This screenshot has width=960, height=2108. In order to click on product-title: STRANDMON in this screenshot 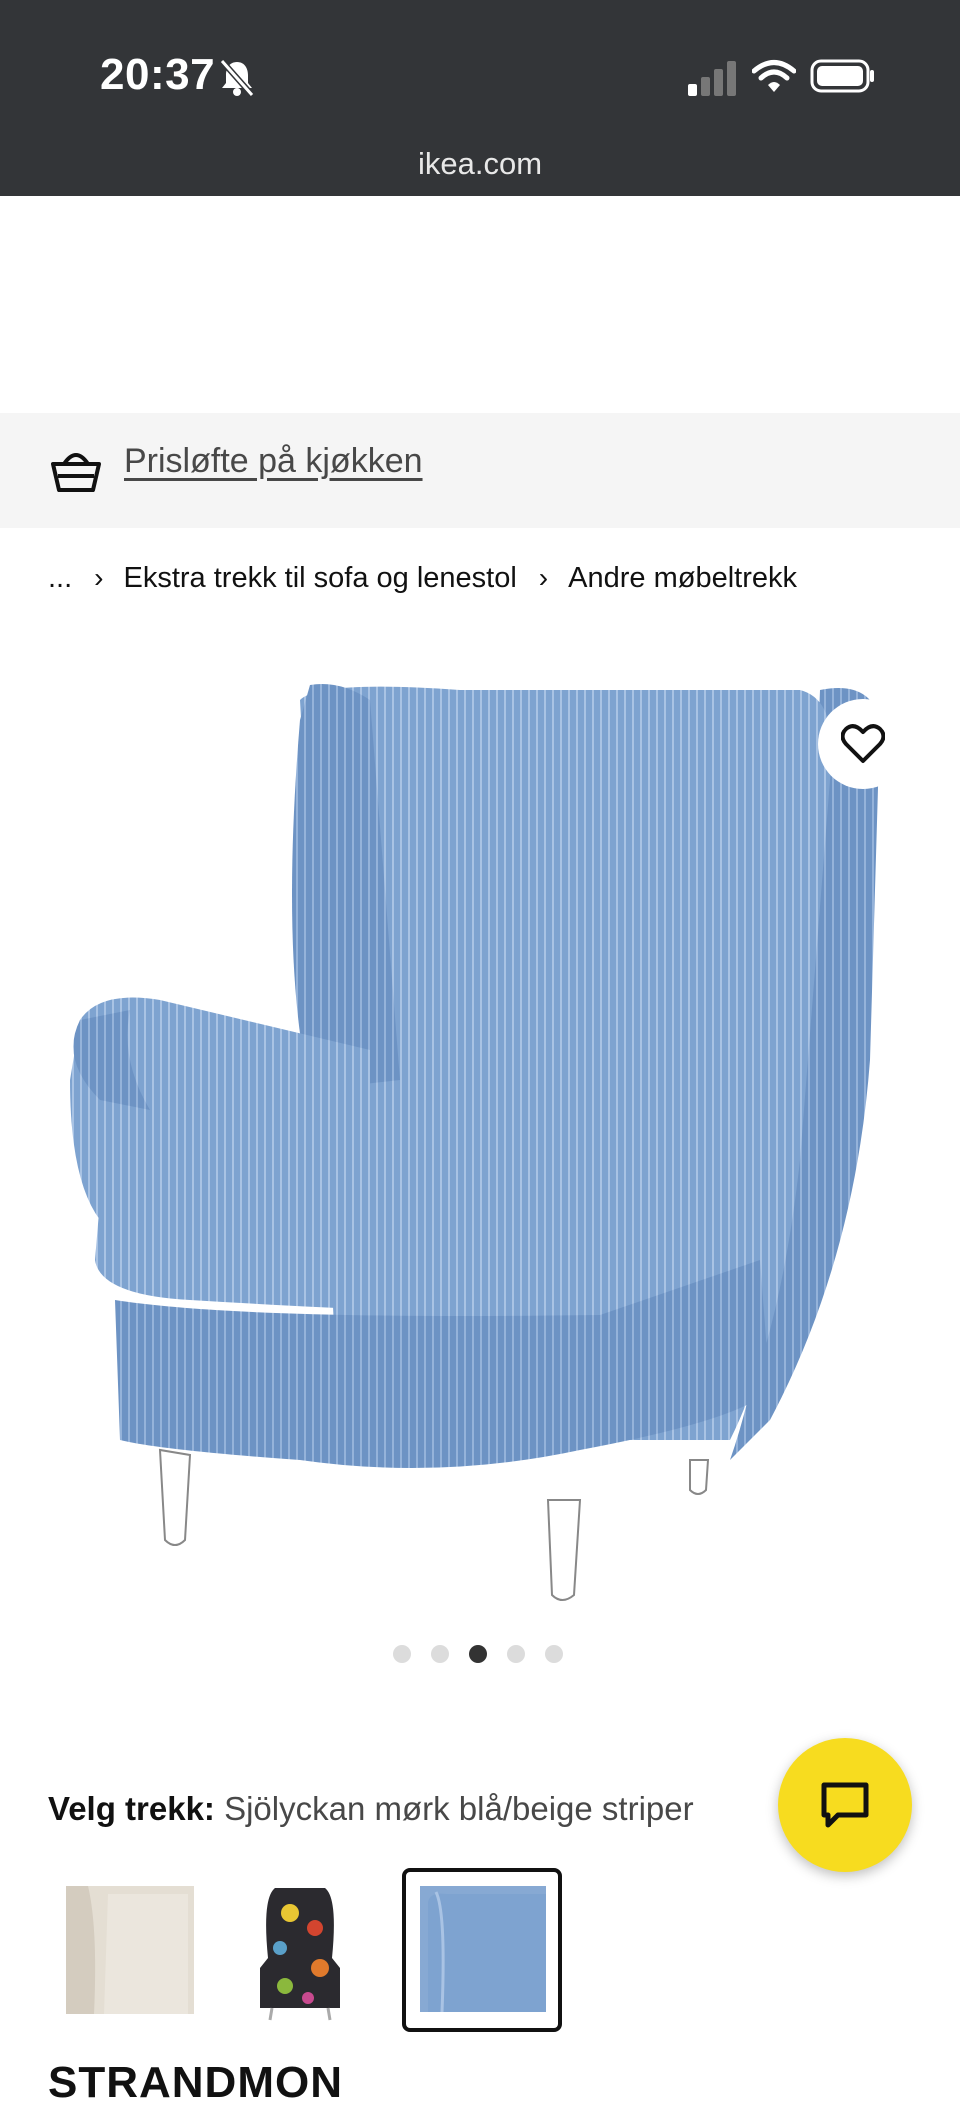, I will do `click(195, 2082)`.